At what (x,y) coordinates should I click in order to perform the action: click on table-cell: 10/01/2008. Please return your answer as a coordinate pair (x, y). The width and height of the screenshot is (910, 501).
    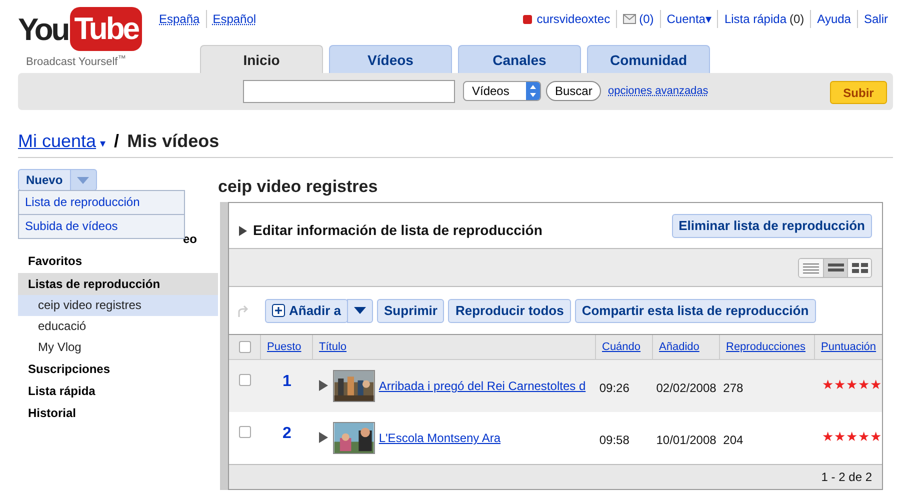
    Looking at the image, I should click on (686, 440).